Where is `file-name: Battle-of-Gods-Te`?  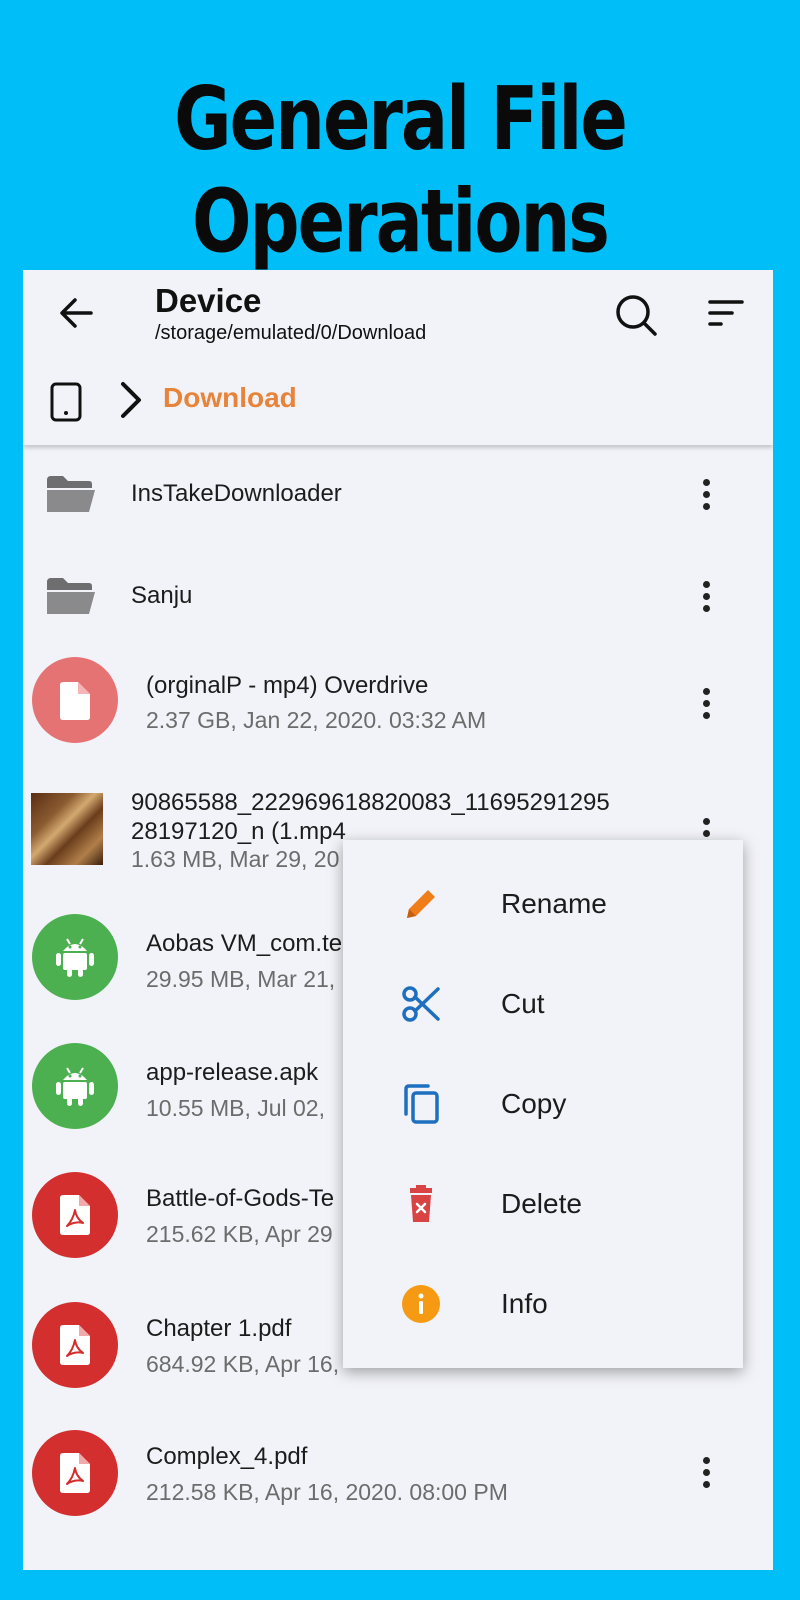 file-name: Battle-of-Gods-Te is located at coordinates (240, 1198).